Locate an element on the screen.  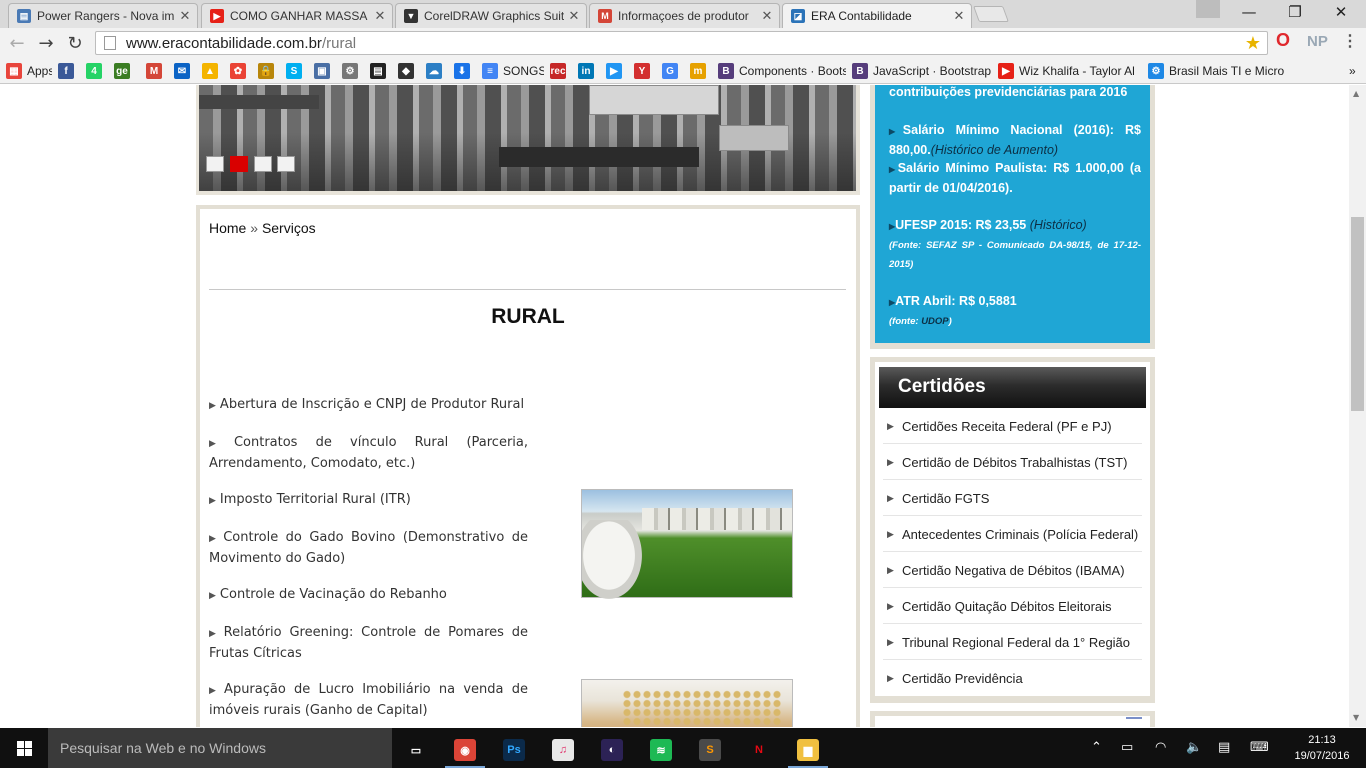
browser-tab: ▤ Power Rangers - Nova im ✕ is located at coordinates (103, 15).